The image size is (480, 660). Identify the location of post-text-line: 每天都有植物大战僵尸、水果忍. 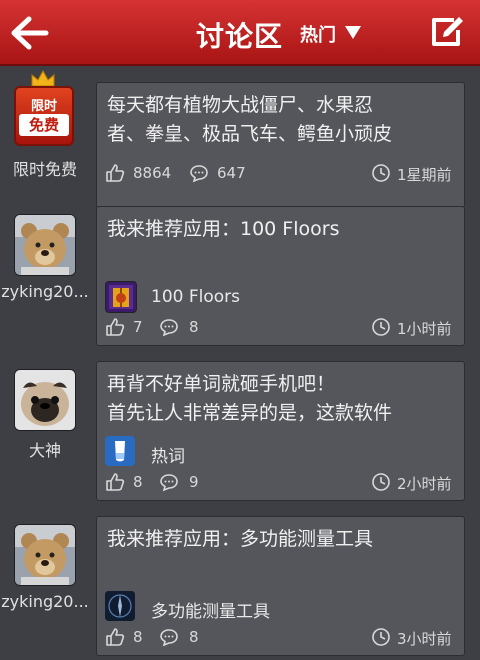
(240, 105).